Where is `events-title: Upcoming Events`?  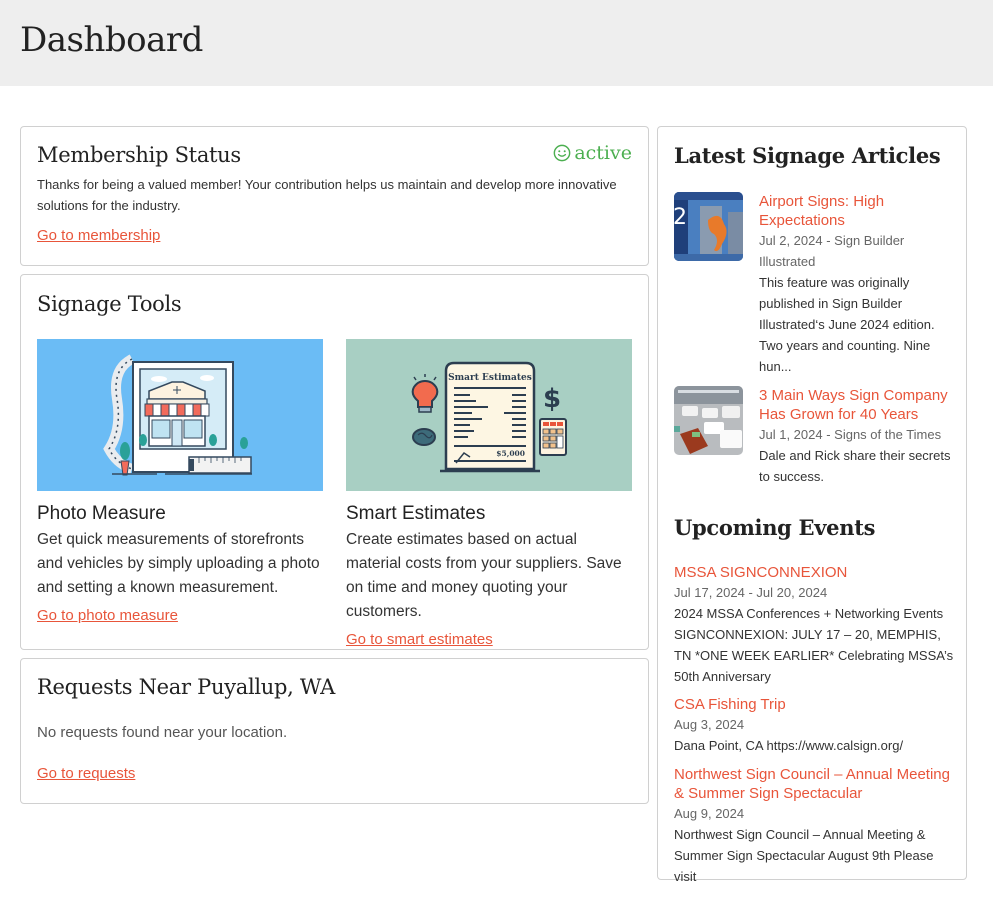 events-title: Upcoming Events is located at coordinates (775, 527).